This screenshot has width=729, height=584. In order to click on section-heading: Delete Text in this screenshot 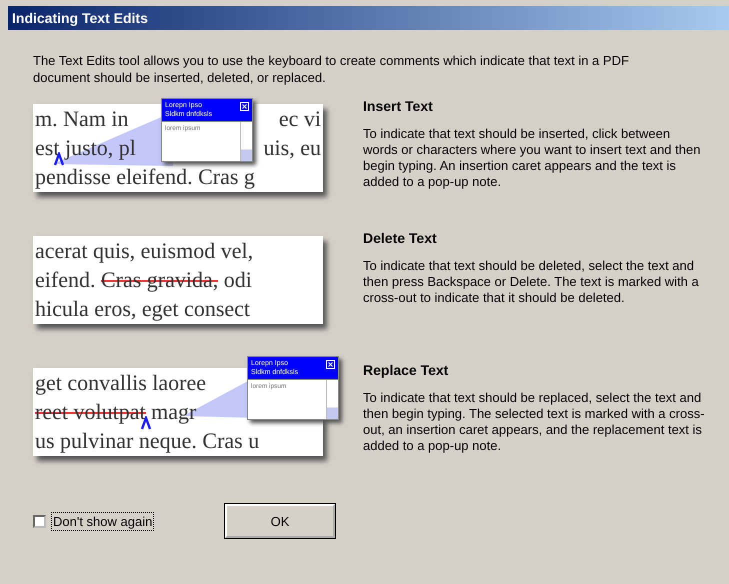, I will do `click(400, 238)`.